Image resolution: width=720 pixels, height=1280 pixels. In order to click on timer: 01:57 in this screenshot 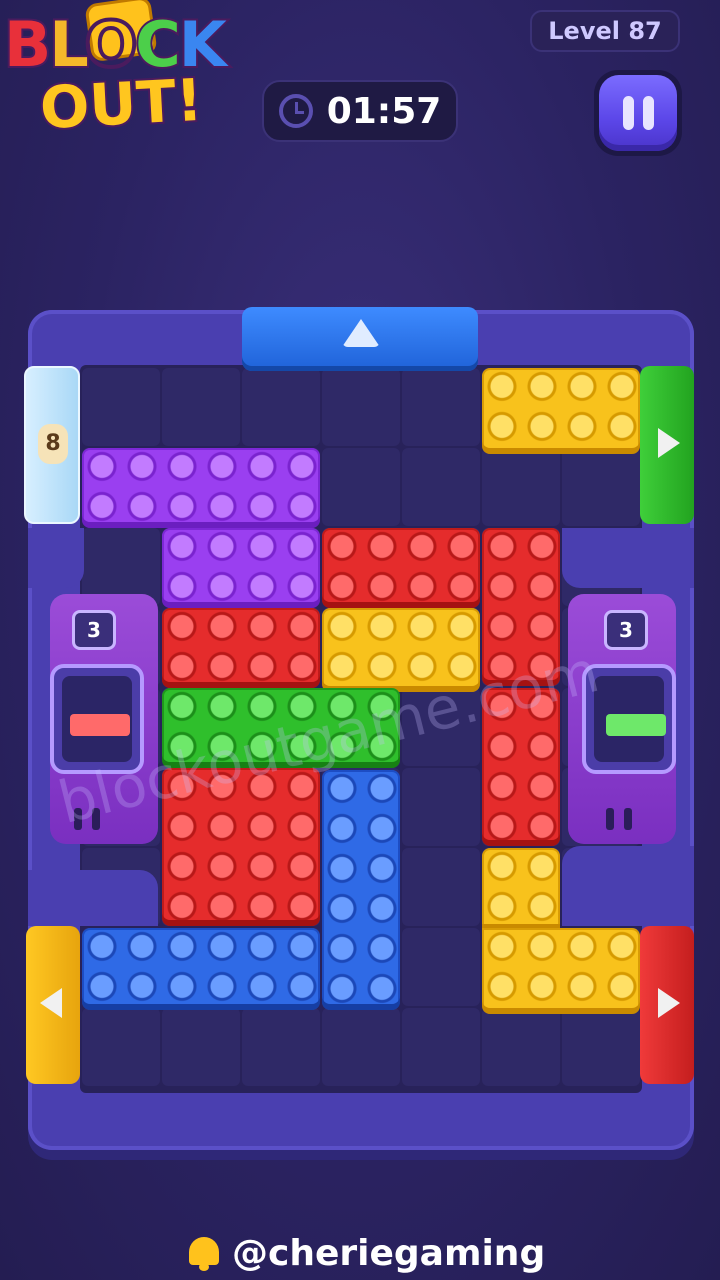, I will do `click(360, 111)`.